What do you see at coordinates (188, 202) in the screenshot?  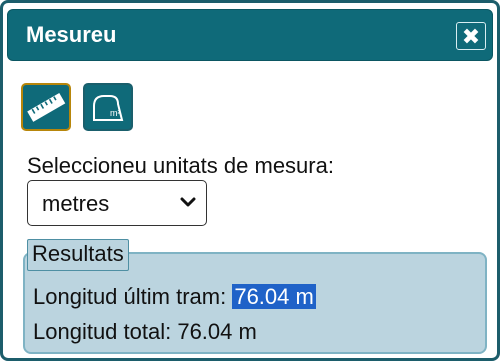 I see `chevron-down-icon` at bounding box center [188, 202].